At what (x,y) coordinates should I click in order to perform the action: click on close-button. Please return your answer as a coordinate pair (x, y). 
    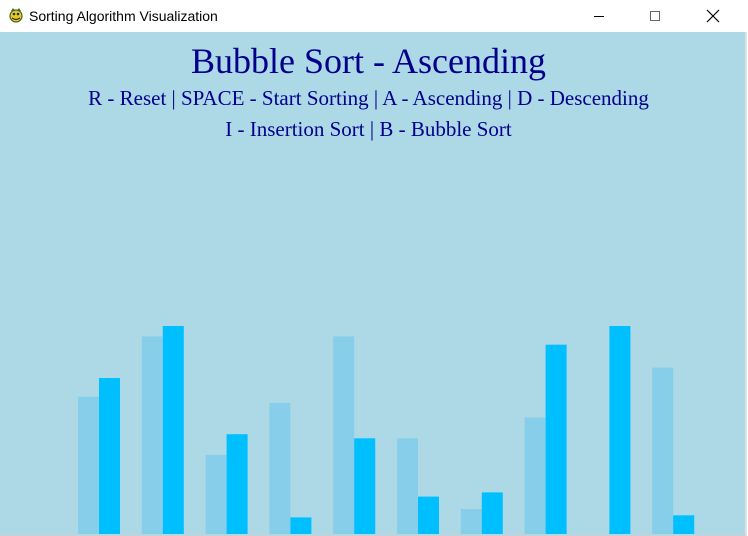
    Looking at the image, I should click on (713, 15).